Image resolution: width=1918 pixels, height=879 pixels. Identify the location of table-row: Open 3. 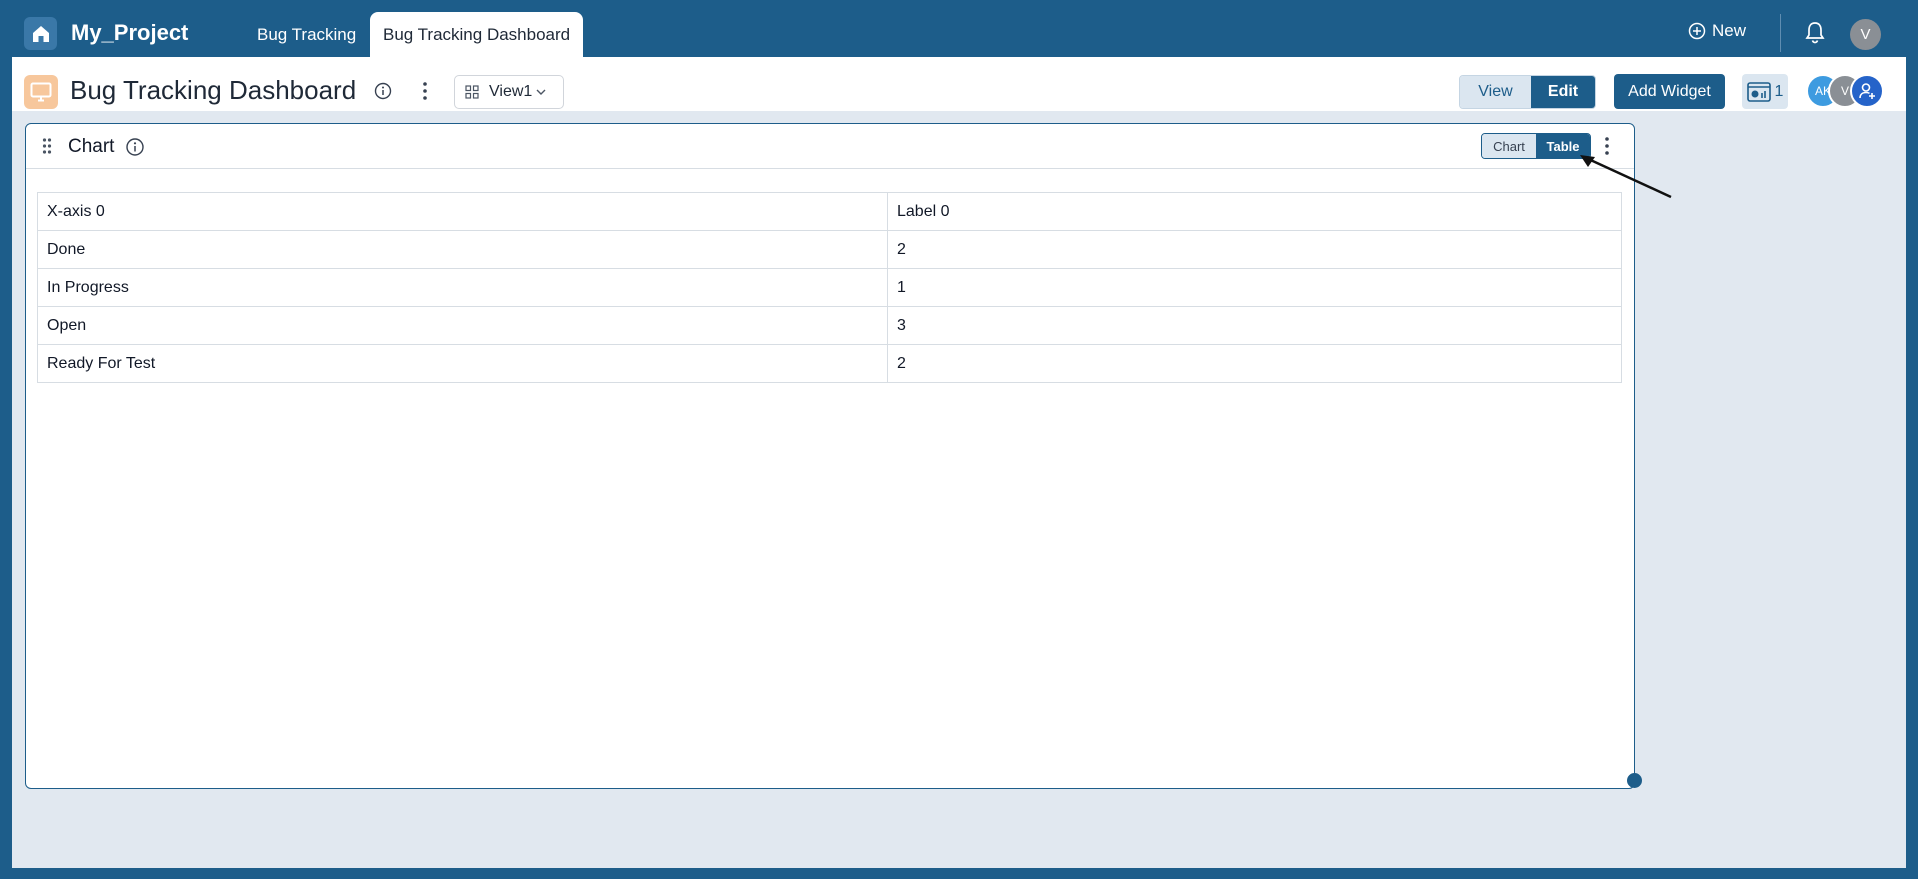
(829, 325).